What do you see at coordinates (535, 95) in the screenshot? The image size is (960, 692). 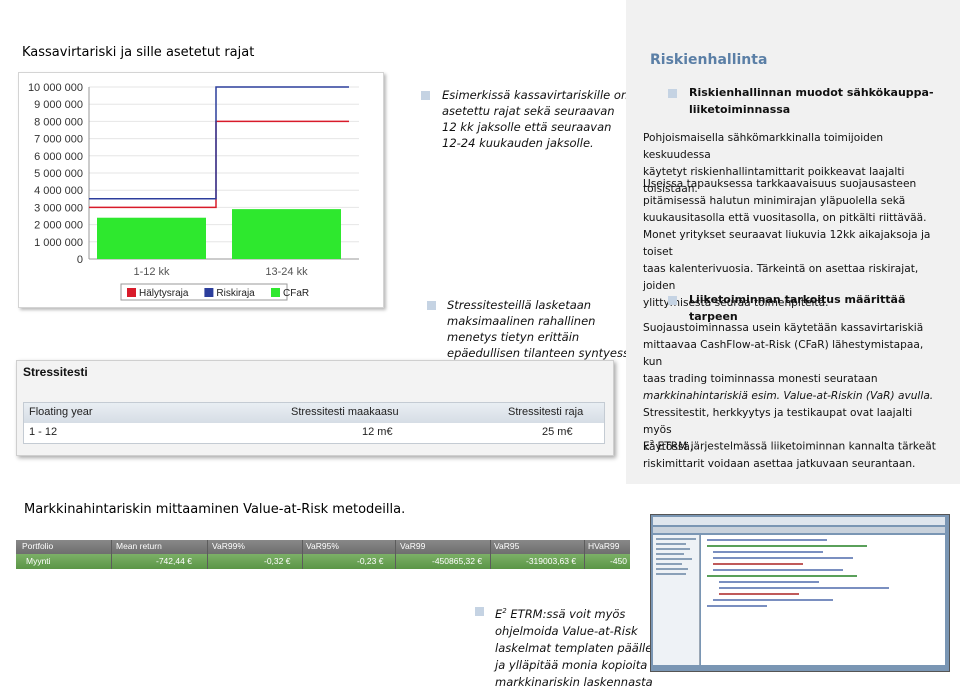 I see `note-limits-line: Esimerkissä kassavirtariskille on` at bounding box center [535, 95].